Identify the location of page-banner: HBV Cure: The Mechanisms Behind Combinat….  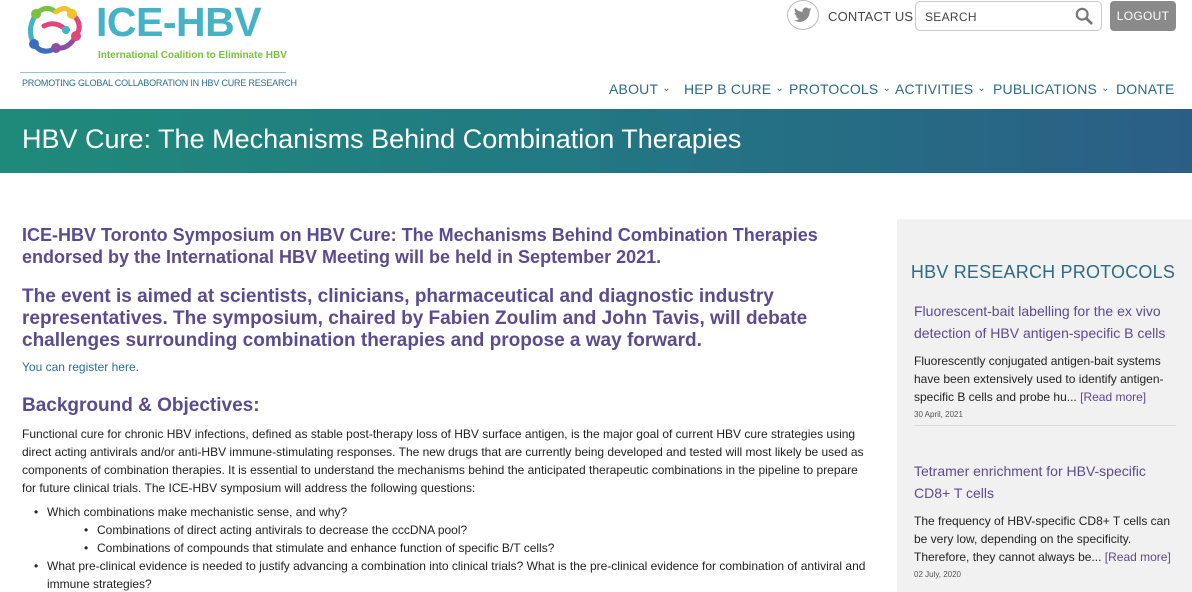
(596, 141).